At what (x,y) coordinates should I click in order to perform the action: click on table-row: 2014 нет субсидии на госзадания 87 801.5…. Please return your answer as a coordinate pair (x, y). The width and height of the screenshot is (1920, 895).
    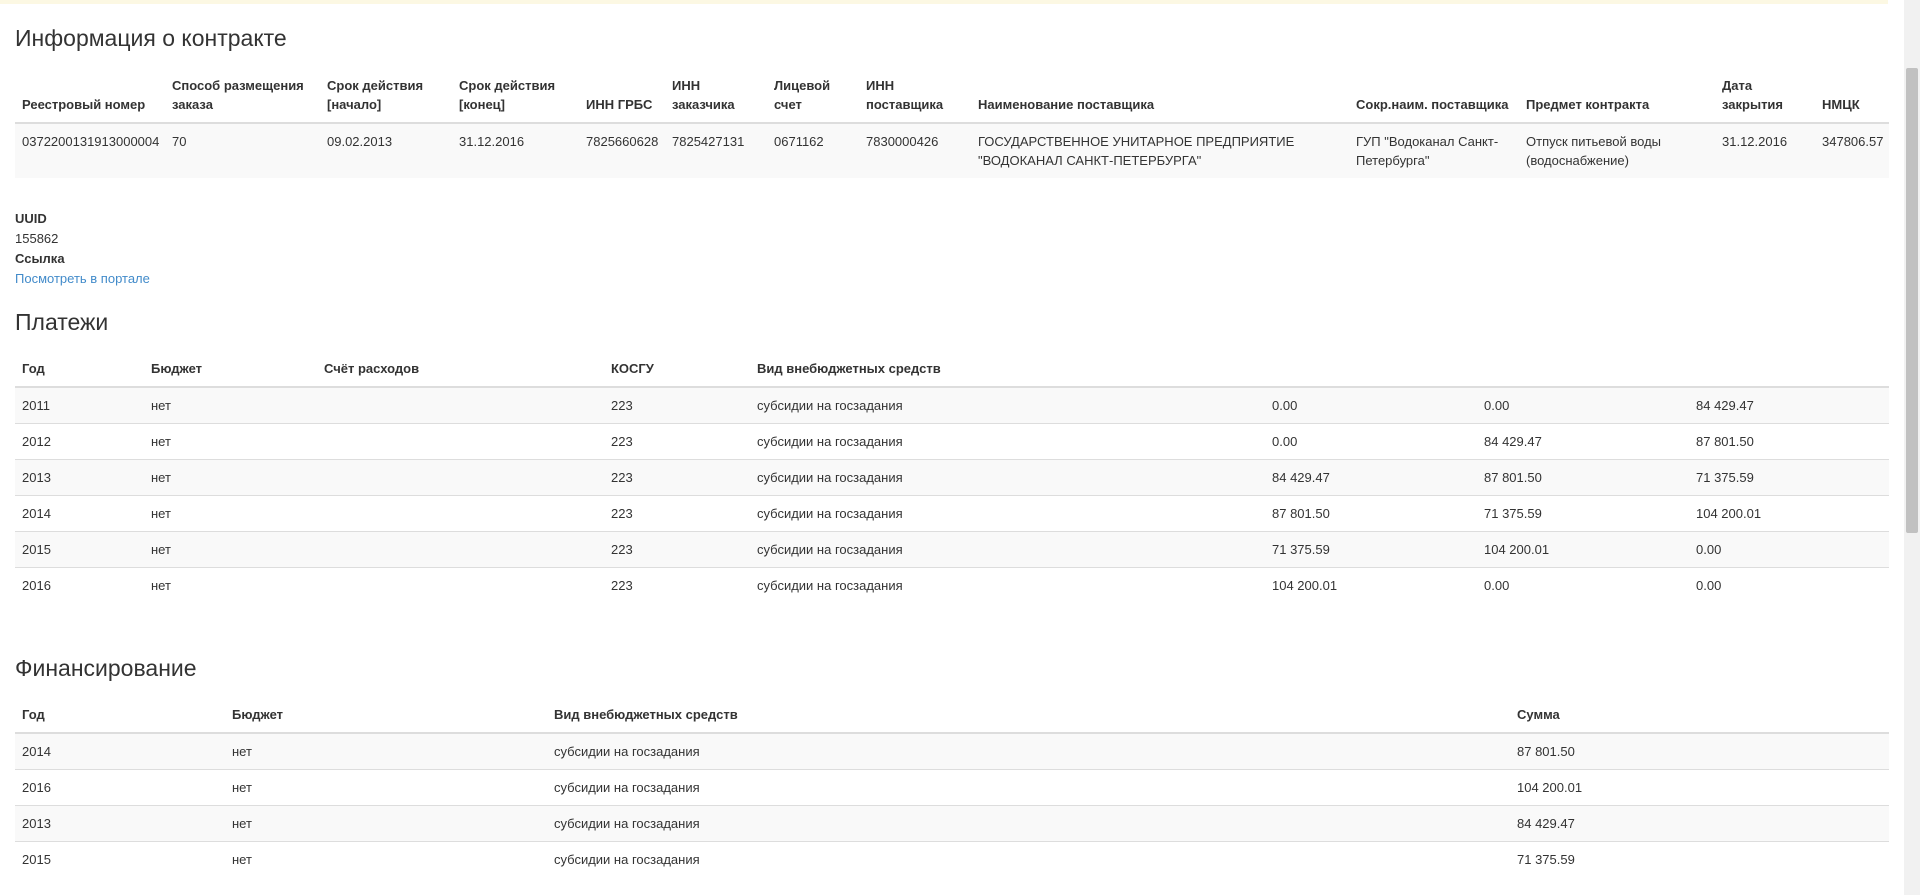
    Looking at the image, I should click on (952, 751).